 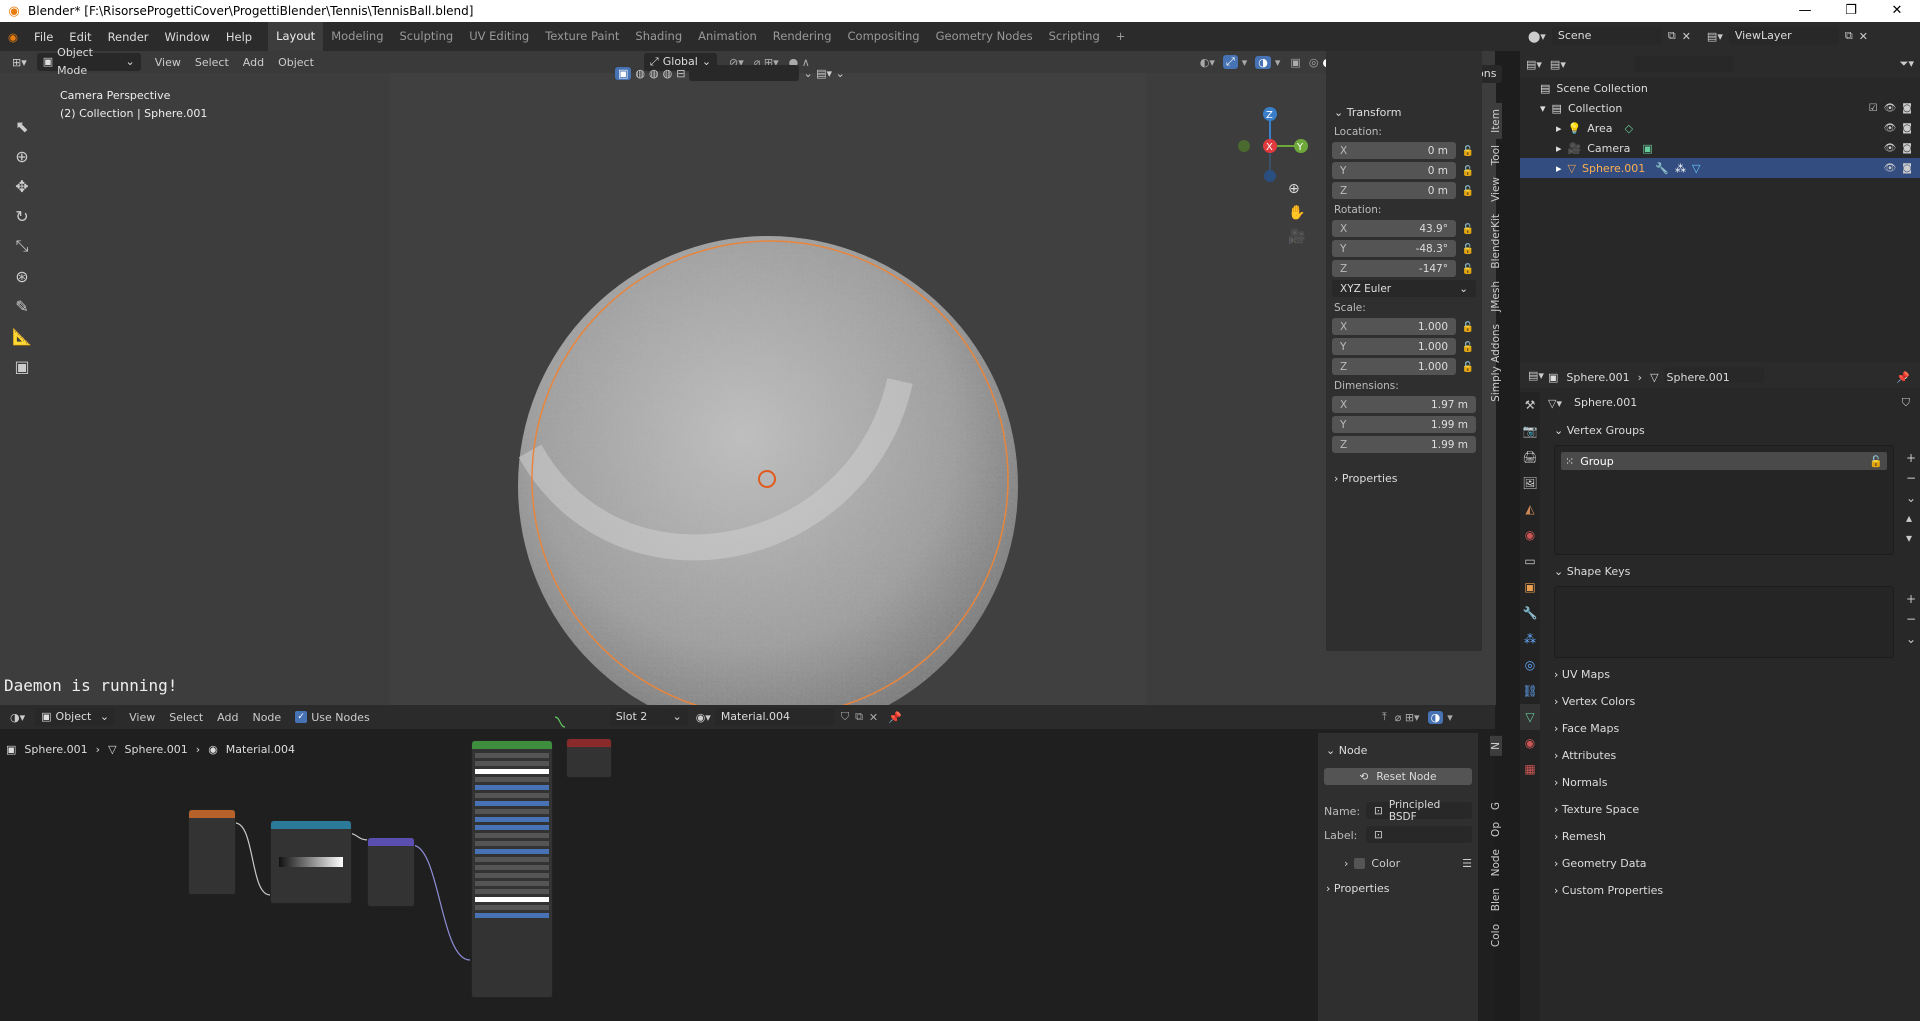 I want to click on vertex-group-item: ⁙ Group 🔓, so click(x=1724, y=461).